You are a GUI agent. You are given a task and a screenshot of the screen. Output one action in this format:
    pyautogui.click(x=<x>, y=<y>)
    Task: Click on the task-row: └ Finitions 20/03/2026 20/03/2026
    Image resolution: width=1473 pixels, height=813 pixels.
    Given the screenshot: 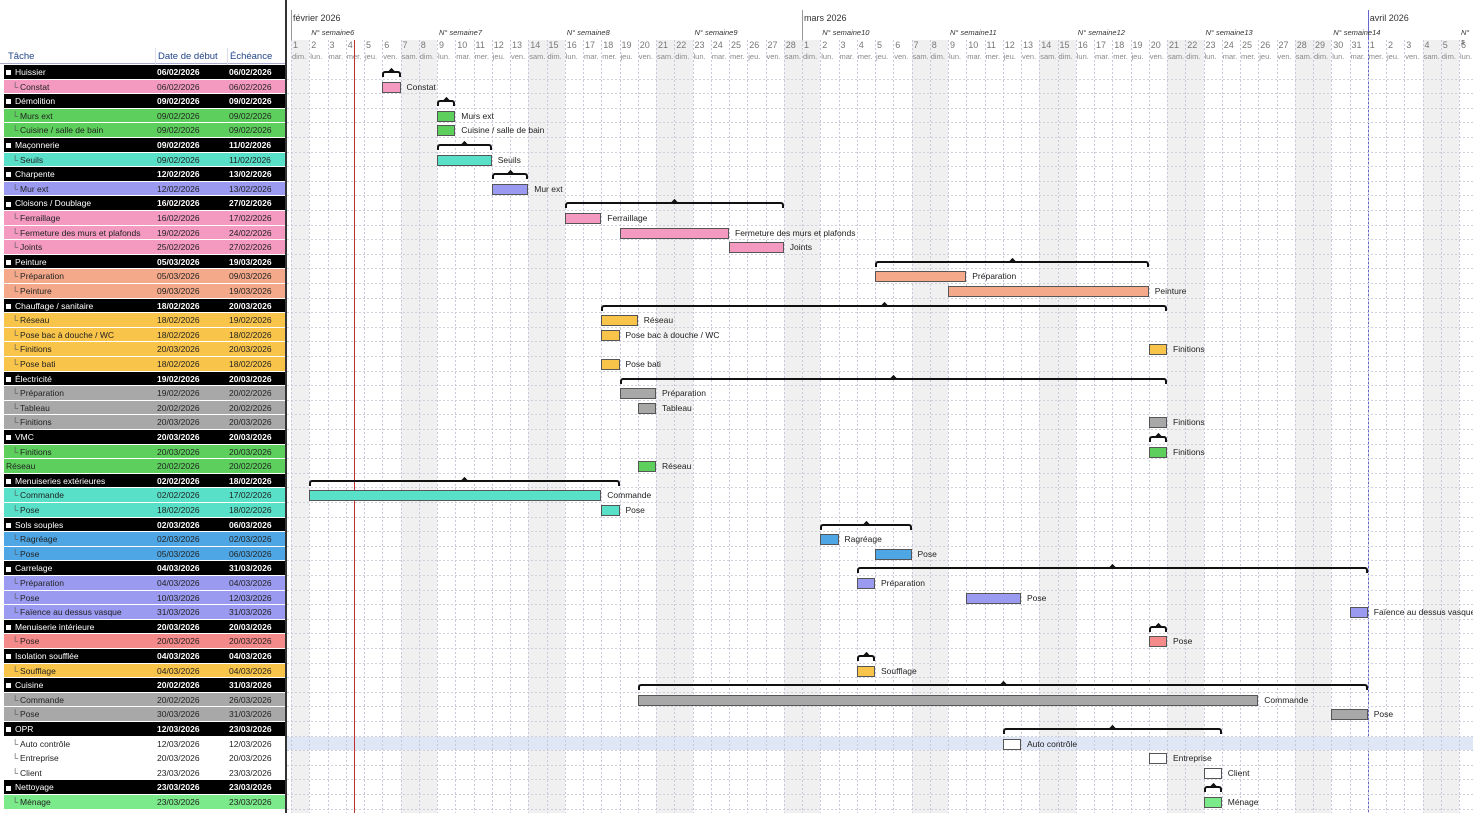 What is the action you would take?
    pyautogui.click(x=144, y=349)
    